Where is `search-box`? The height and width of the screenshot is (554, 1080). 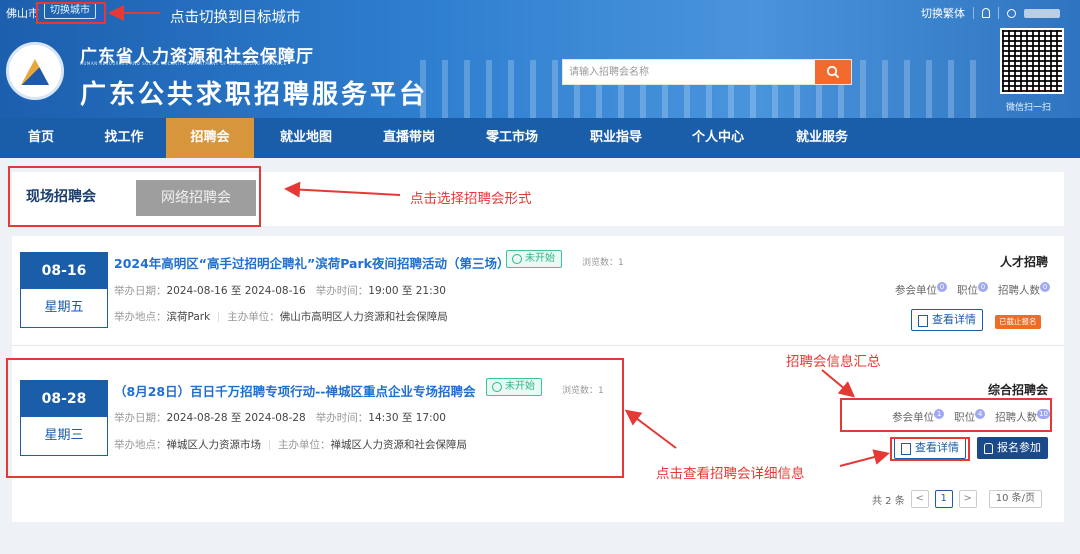
search-box is located at coordinates (707, 72).